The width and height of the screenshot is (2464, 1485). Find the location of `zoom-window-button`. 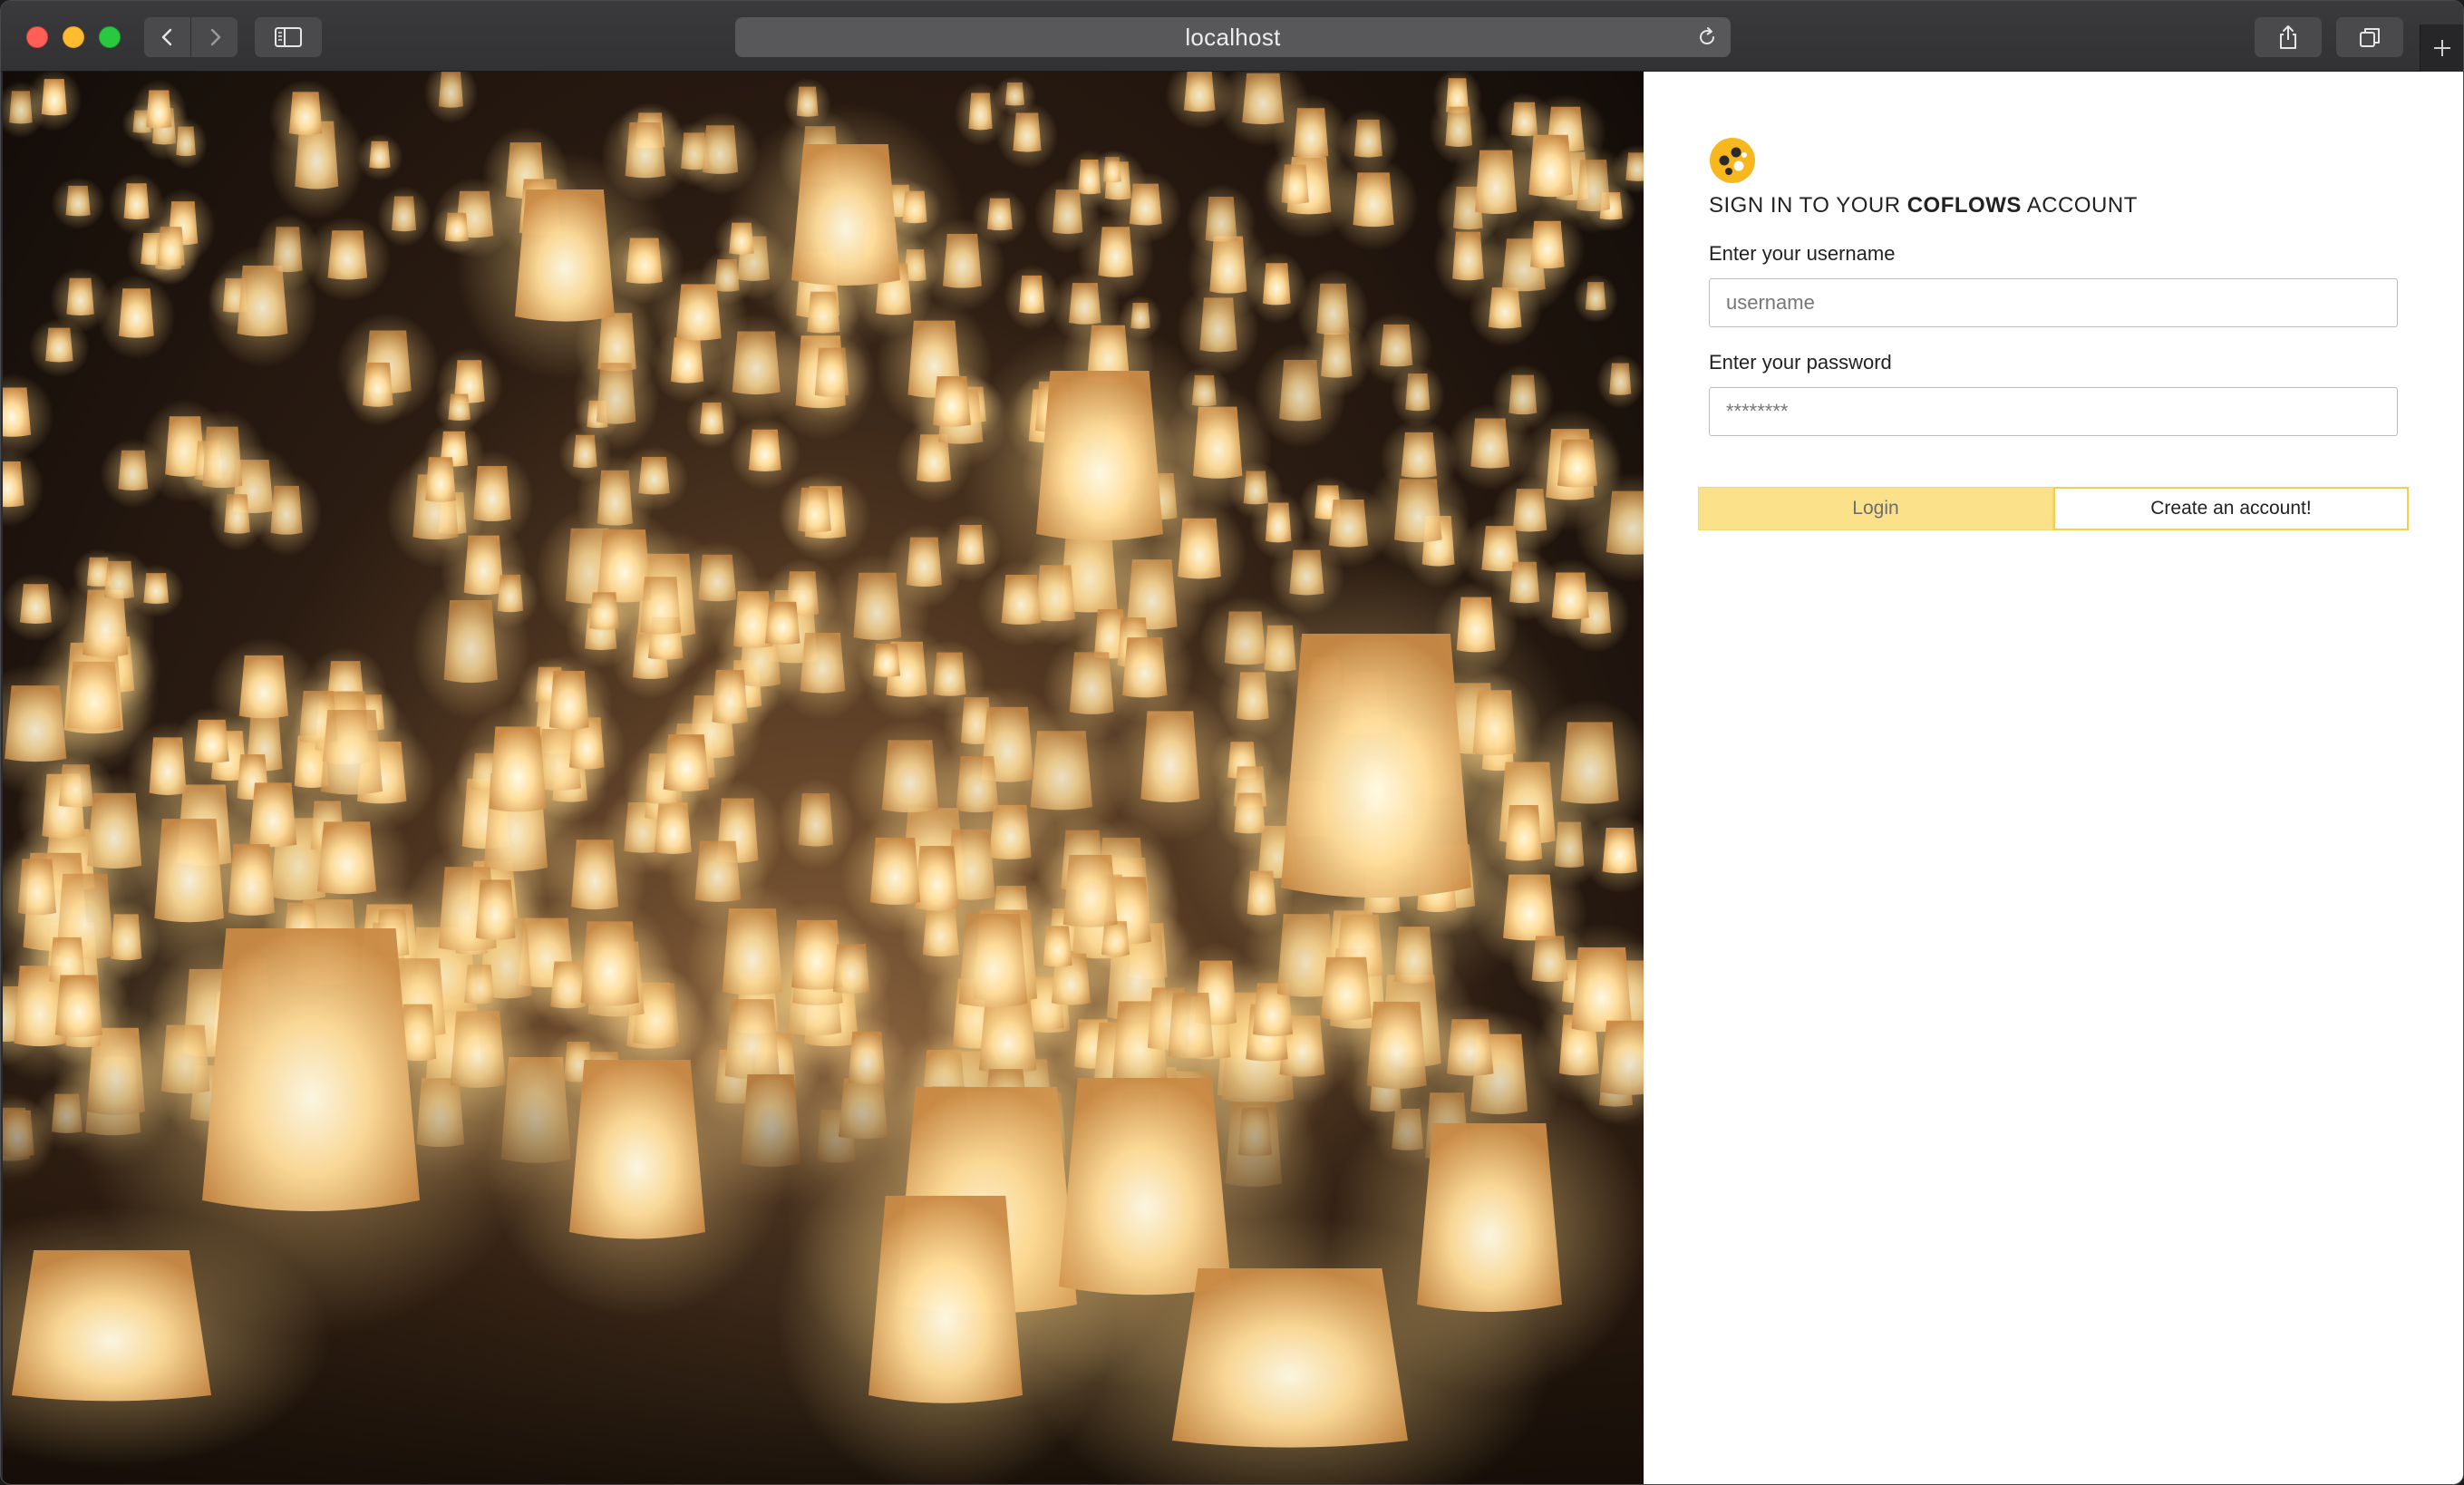

zoom-window-button is located at coordinates (110, 37).